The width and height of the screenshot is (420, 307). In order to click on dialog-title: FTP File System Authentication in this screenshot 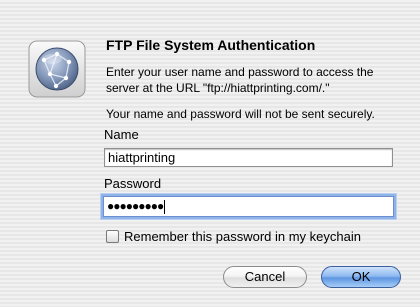, I will do `click(211, 45)`.